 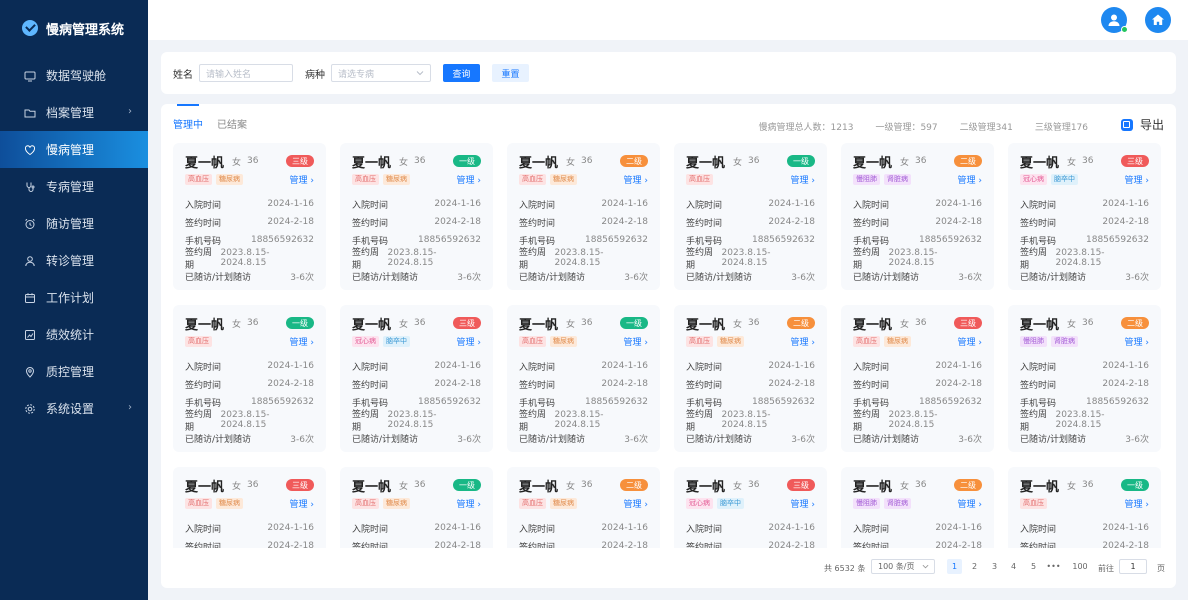 What do you see at coordinates (74, 297) in the screenshot?
I see `sidebar-item-6: 工作计划` at bounding box center [74, 297].